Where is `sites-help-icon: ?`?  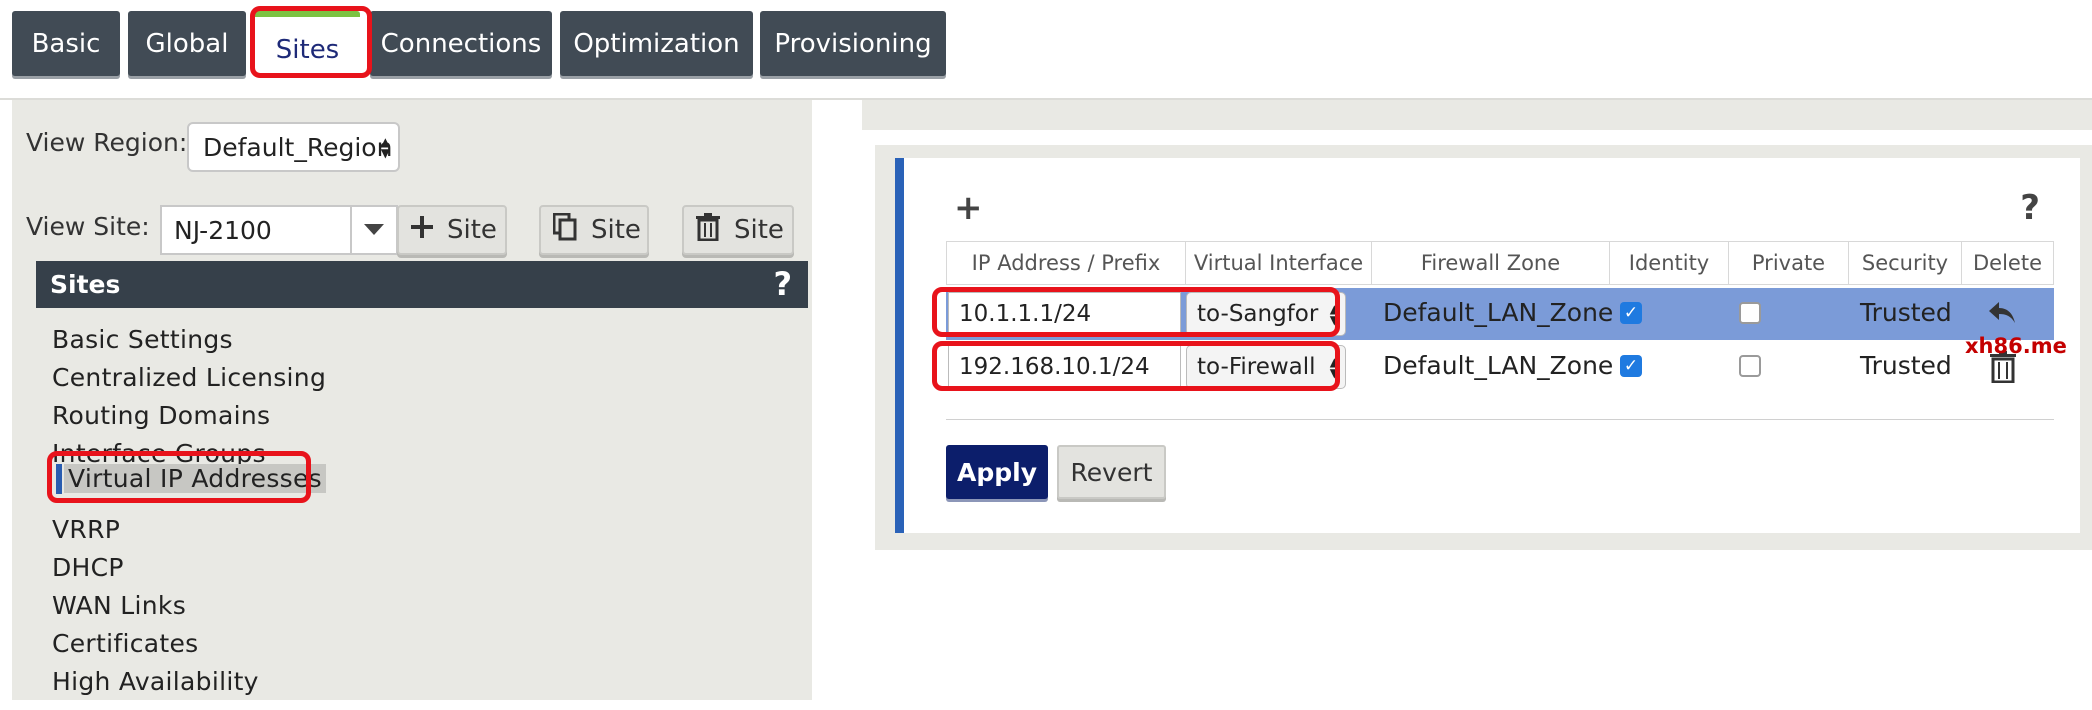 sites-help-icon: ? is located at coordinates (782, 284).